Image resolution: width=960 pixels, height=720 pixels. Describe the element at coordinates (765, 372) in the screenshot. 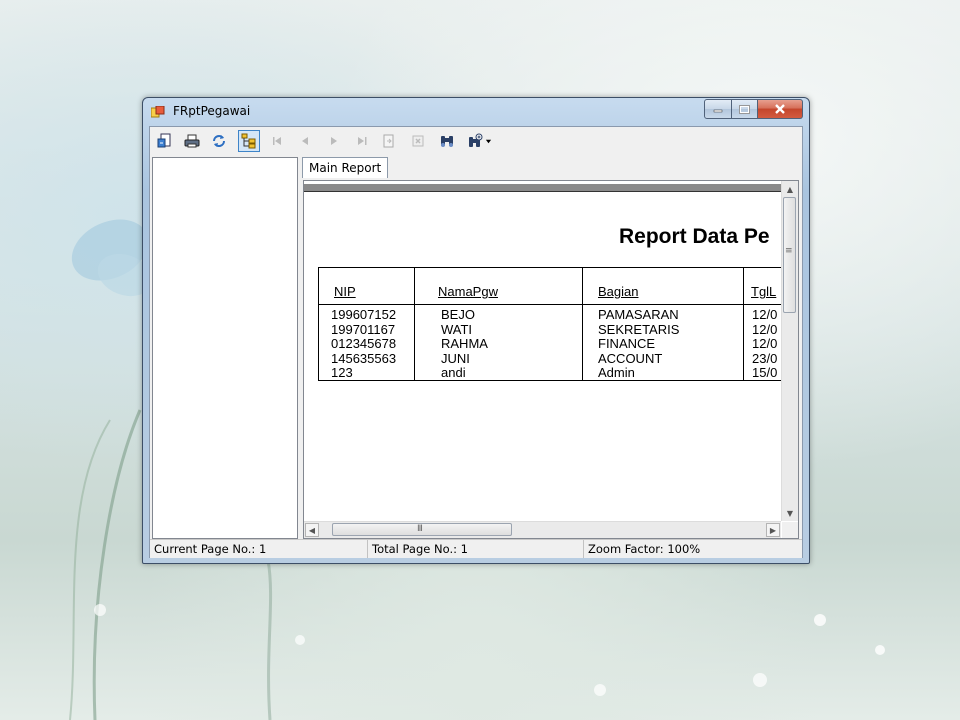

I see `cell-tgl: 15/0` at that location.